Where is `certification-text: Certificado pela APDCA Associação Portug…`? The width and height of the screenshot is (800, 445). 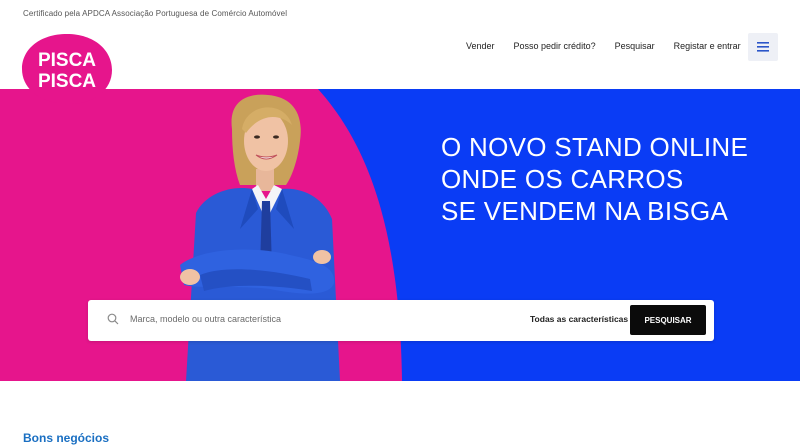 certification-text: Certificado pela APDCA Associação Portug… is located at coordinates (155, 13).